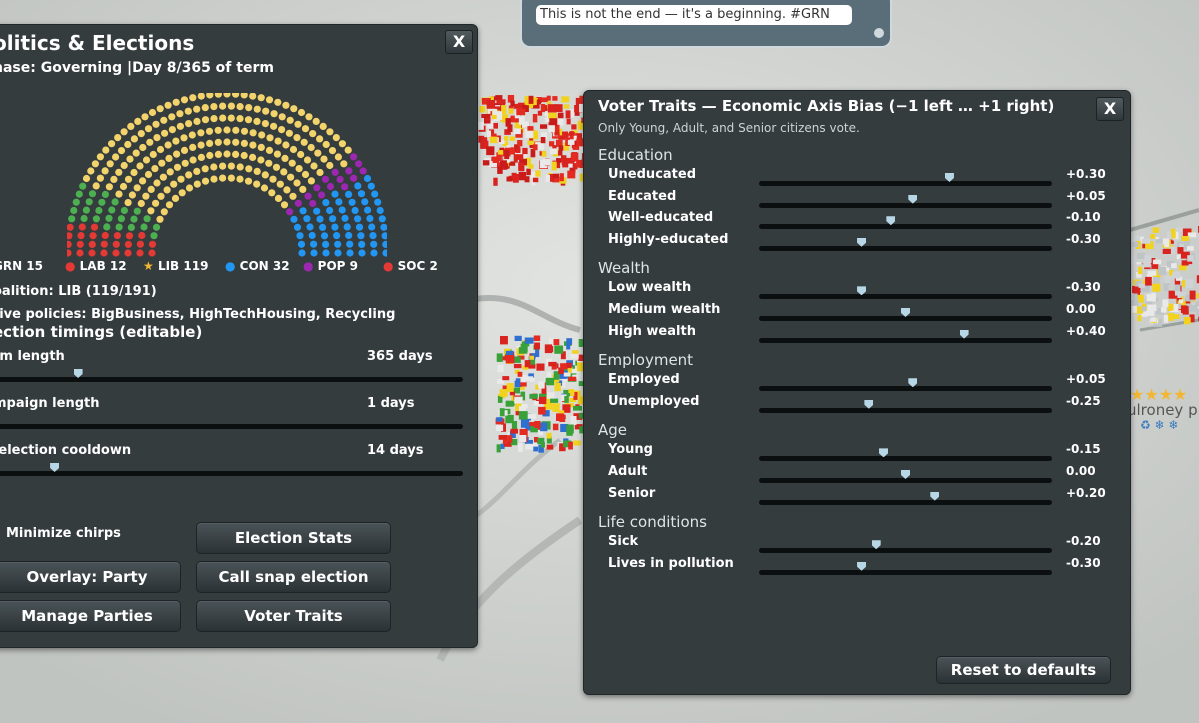 This screenshot has width=1199, height=723. What do you see at coordinates (227, 175) in the screenshot?
I see `parliament-seat-chart` at bounding box center [227, 175].